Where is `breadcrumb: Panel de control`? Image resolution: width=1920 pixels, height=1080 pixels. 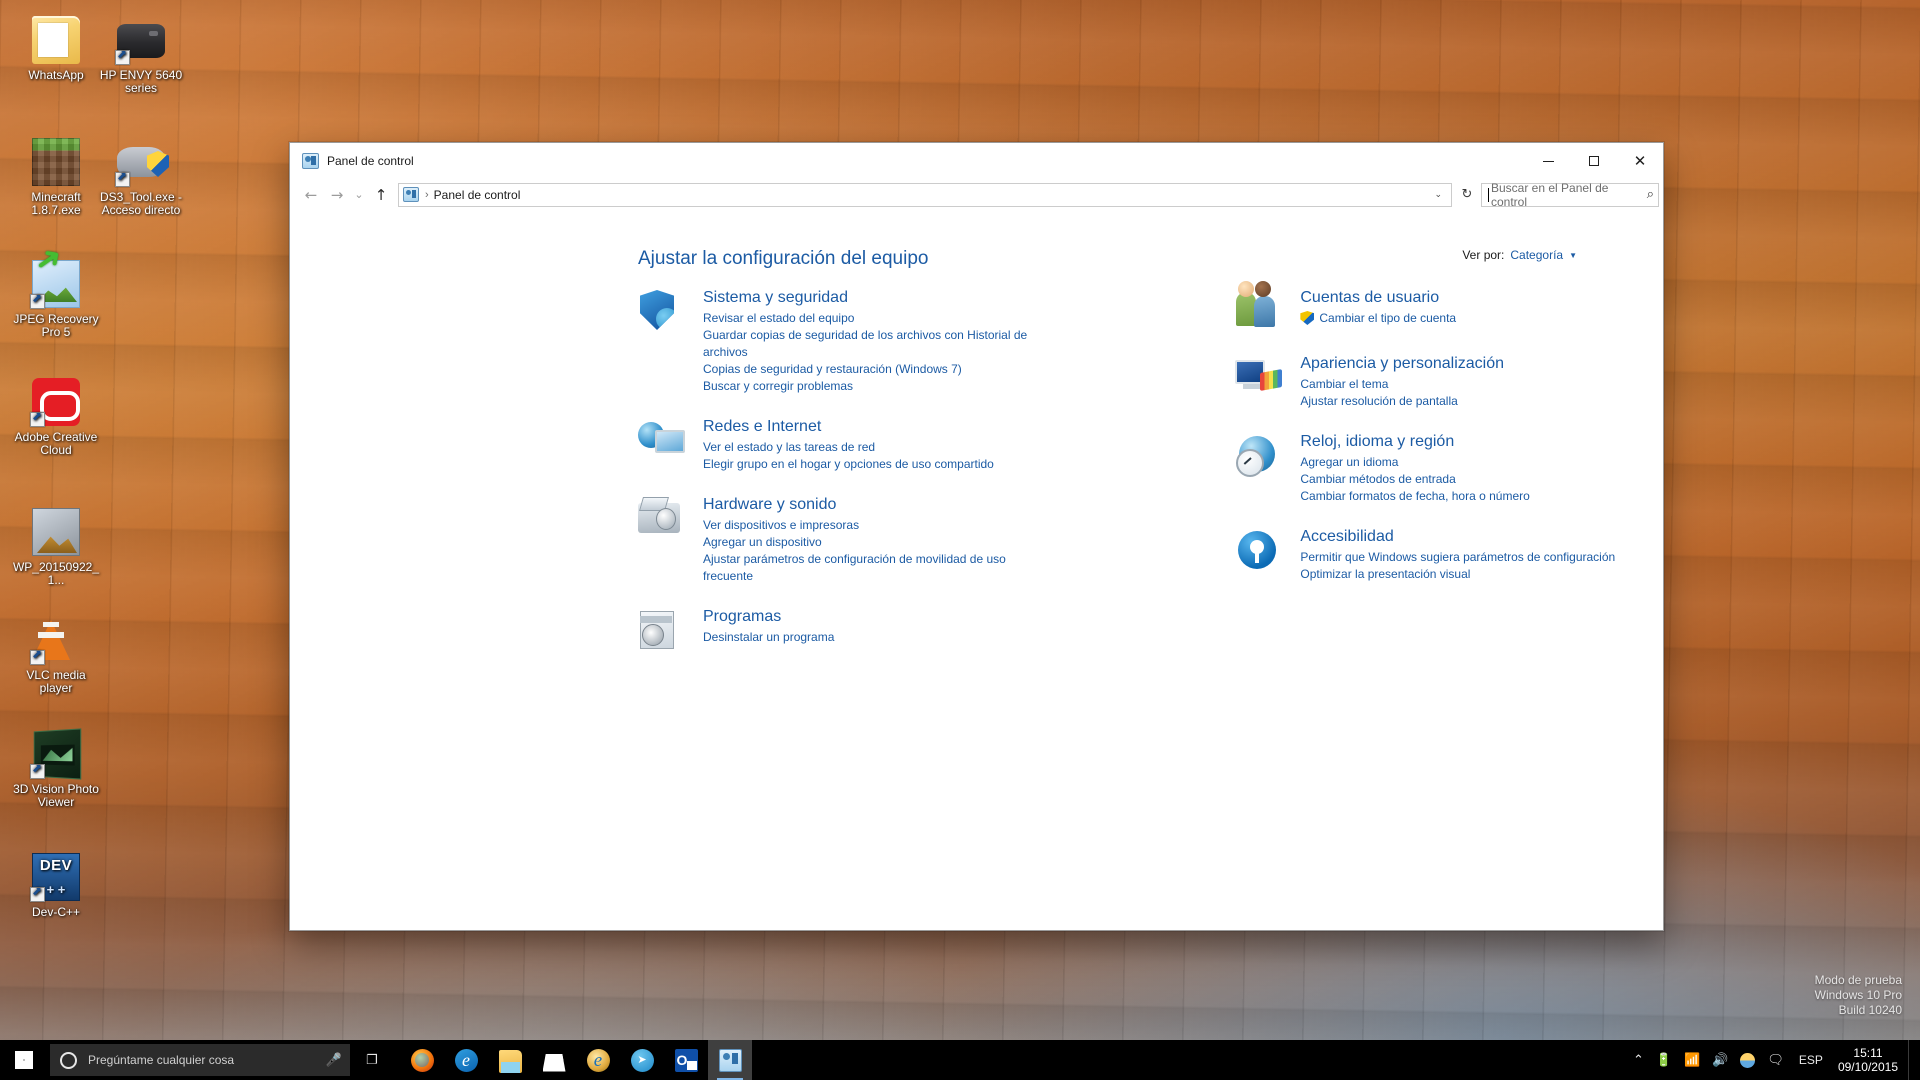
breadcrumb: Panel de control is located at coordinates (477, 195).